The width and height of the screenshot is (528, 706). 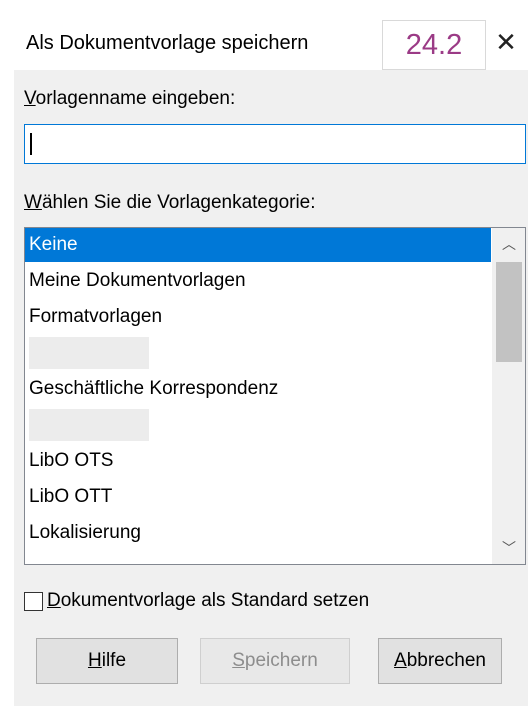 I want to click on list-item-keine: Keine, so click(x=258, y=245).